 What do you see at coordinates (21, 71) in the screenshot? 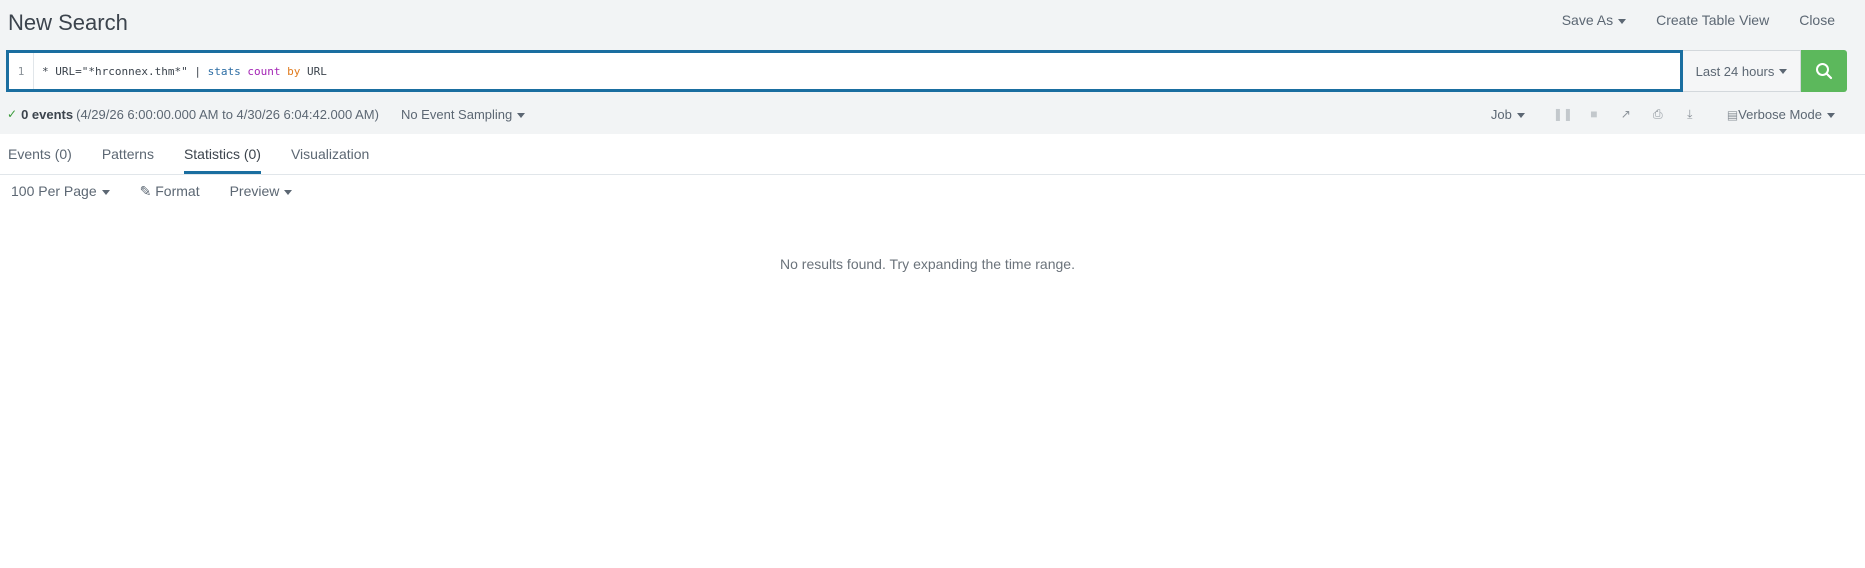
I see `line-number: 1` at bounding box center [21, 71].